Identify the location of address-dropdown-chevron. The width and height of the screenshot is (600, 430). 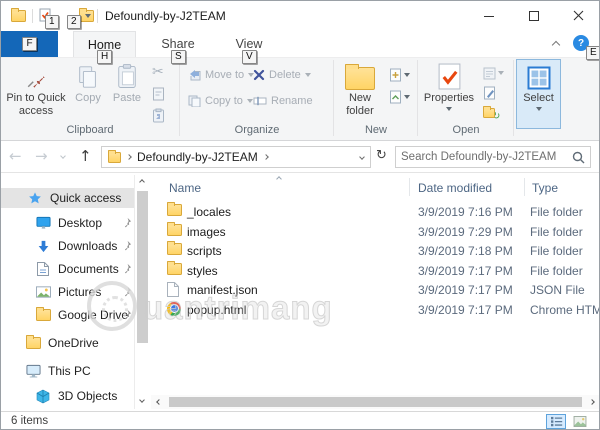
(362, 157).